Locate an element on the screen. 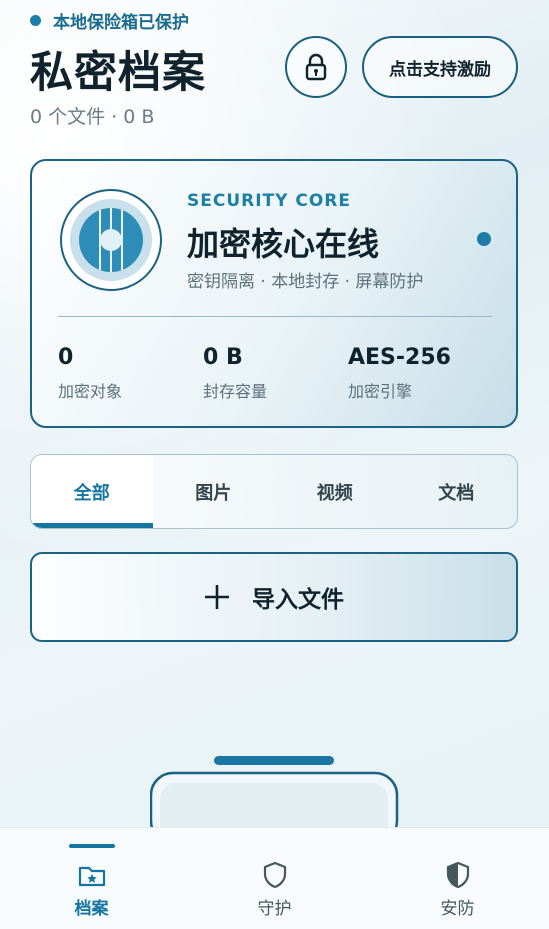  folder-star-icon is located at coordinates (91, 876).